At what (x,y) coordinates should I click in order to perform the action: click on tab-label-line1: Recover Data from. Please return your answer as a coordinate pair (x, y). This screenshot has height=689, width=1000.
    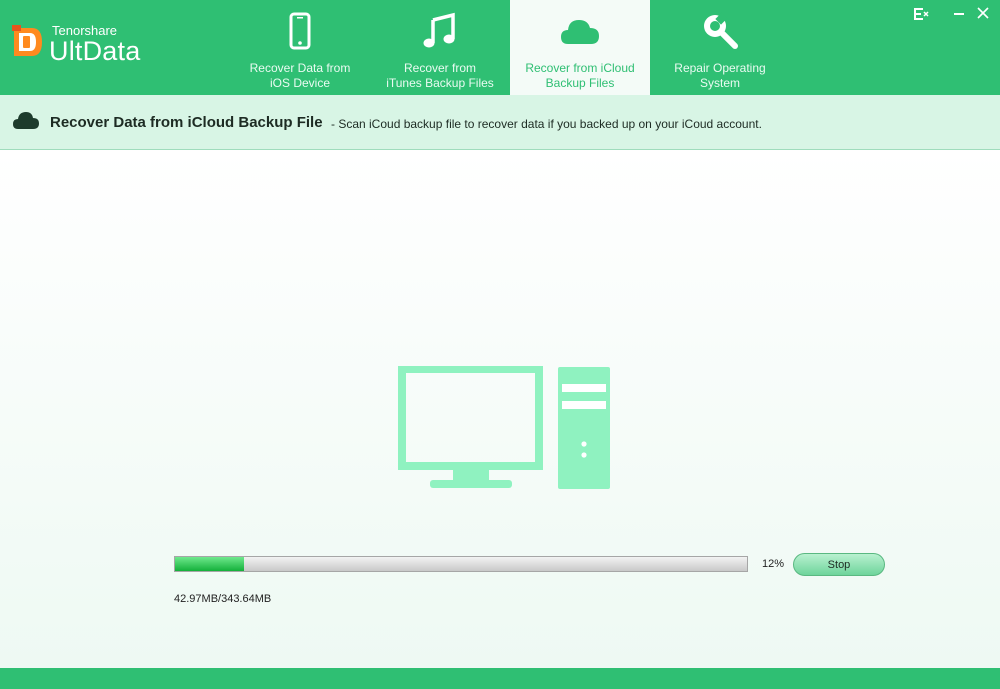
    Looking at the image, I should click on (300, 68).